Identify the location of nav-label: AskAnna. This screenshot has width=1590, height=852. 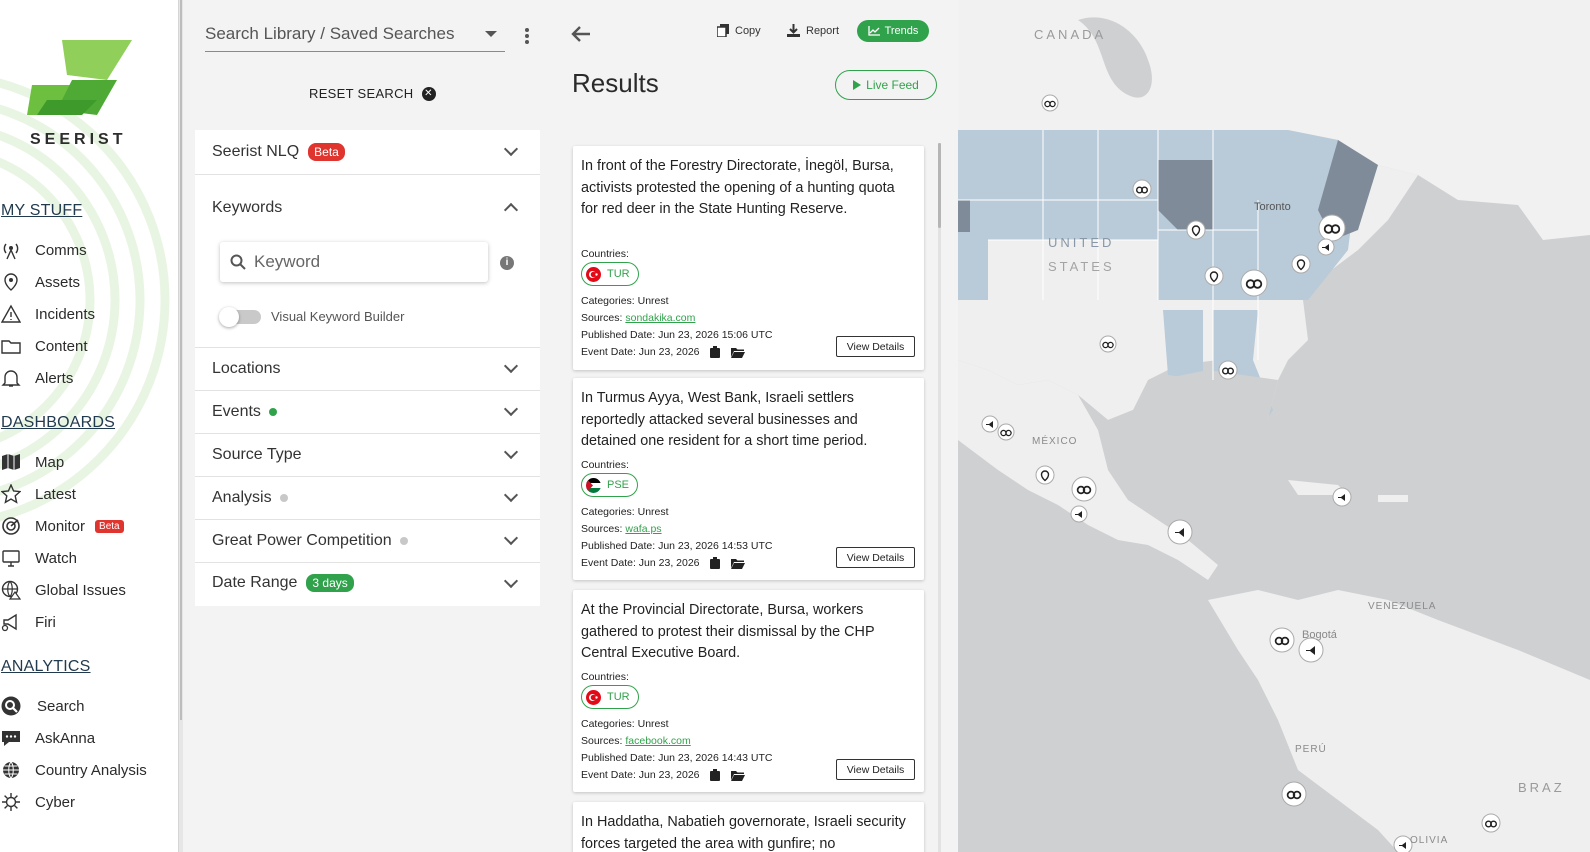
(65, 738).